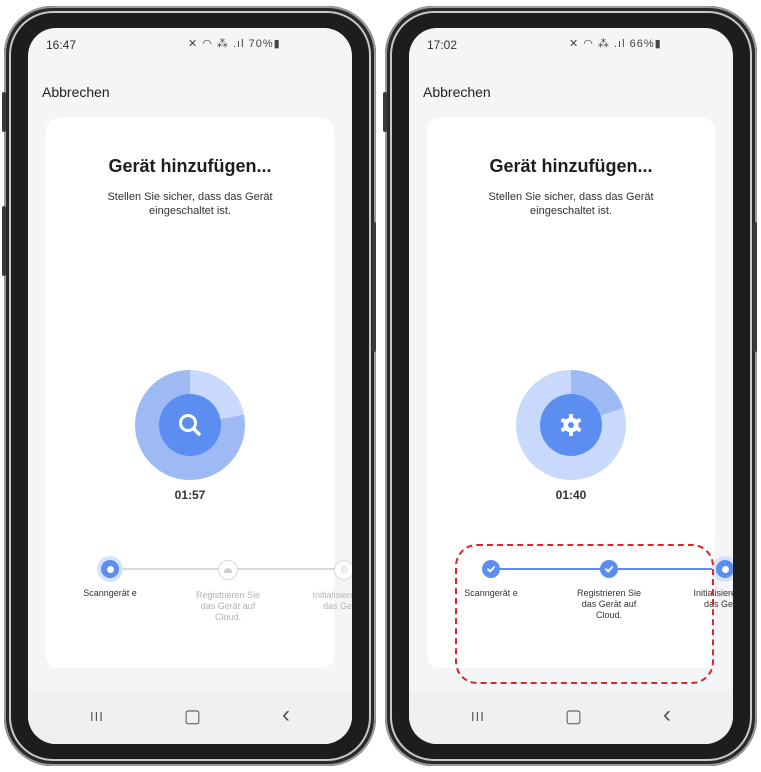 This screenshot has height=772, width=761. I want to click on search-icon, so click(190, 425).